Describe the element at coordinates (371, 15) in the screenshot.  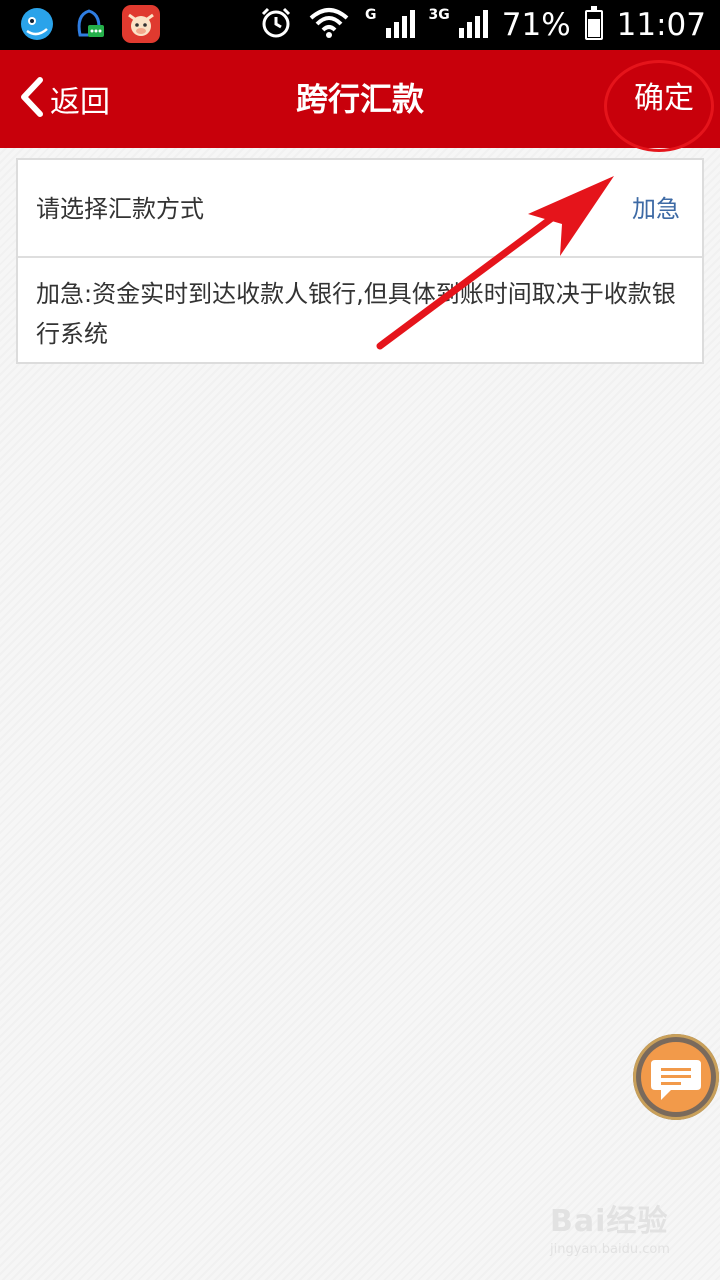
I see `network-label-g: G` at that location.